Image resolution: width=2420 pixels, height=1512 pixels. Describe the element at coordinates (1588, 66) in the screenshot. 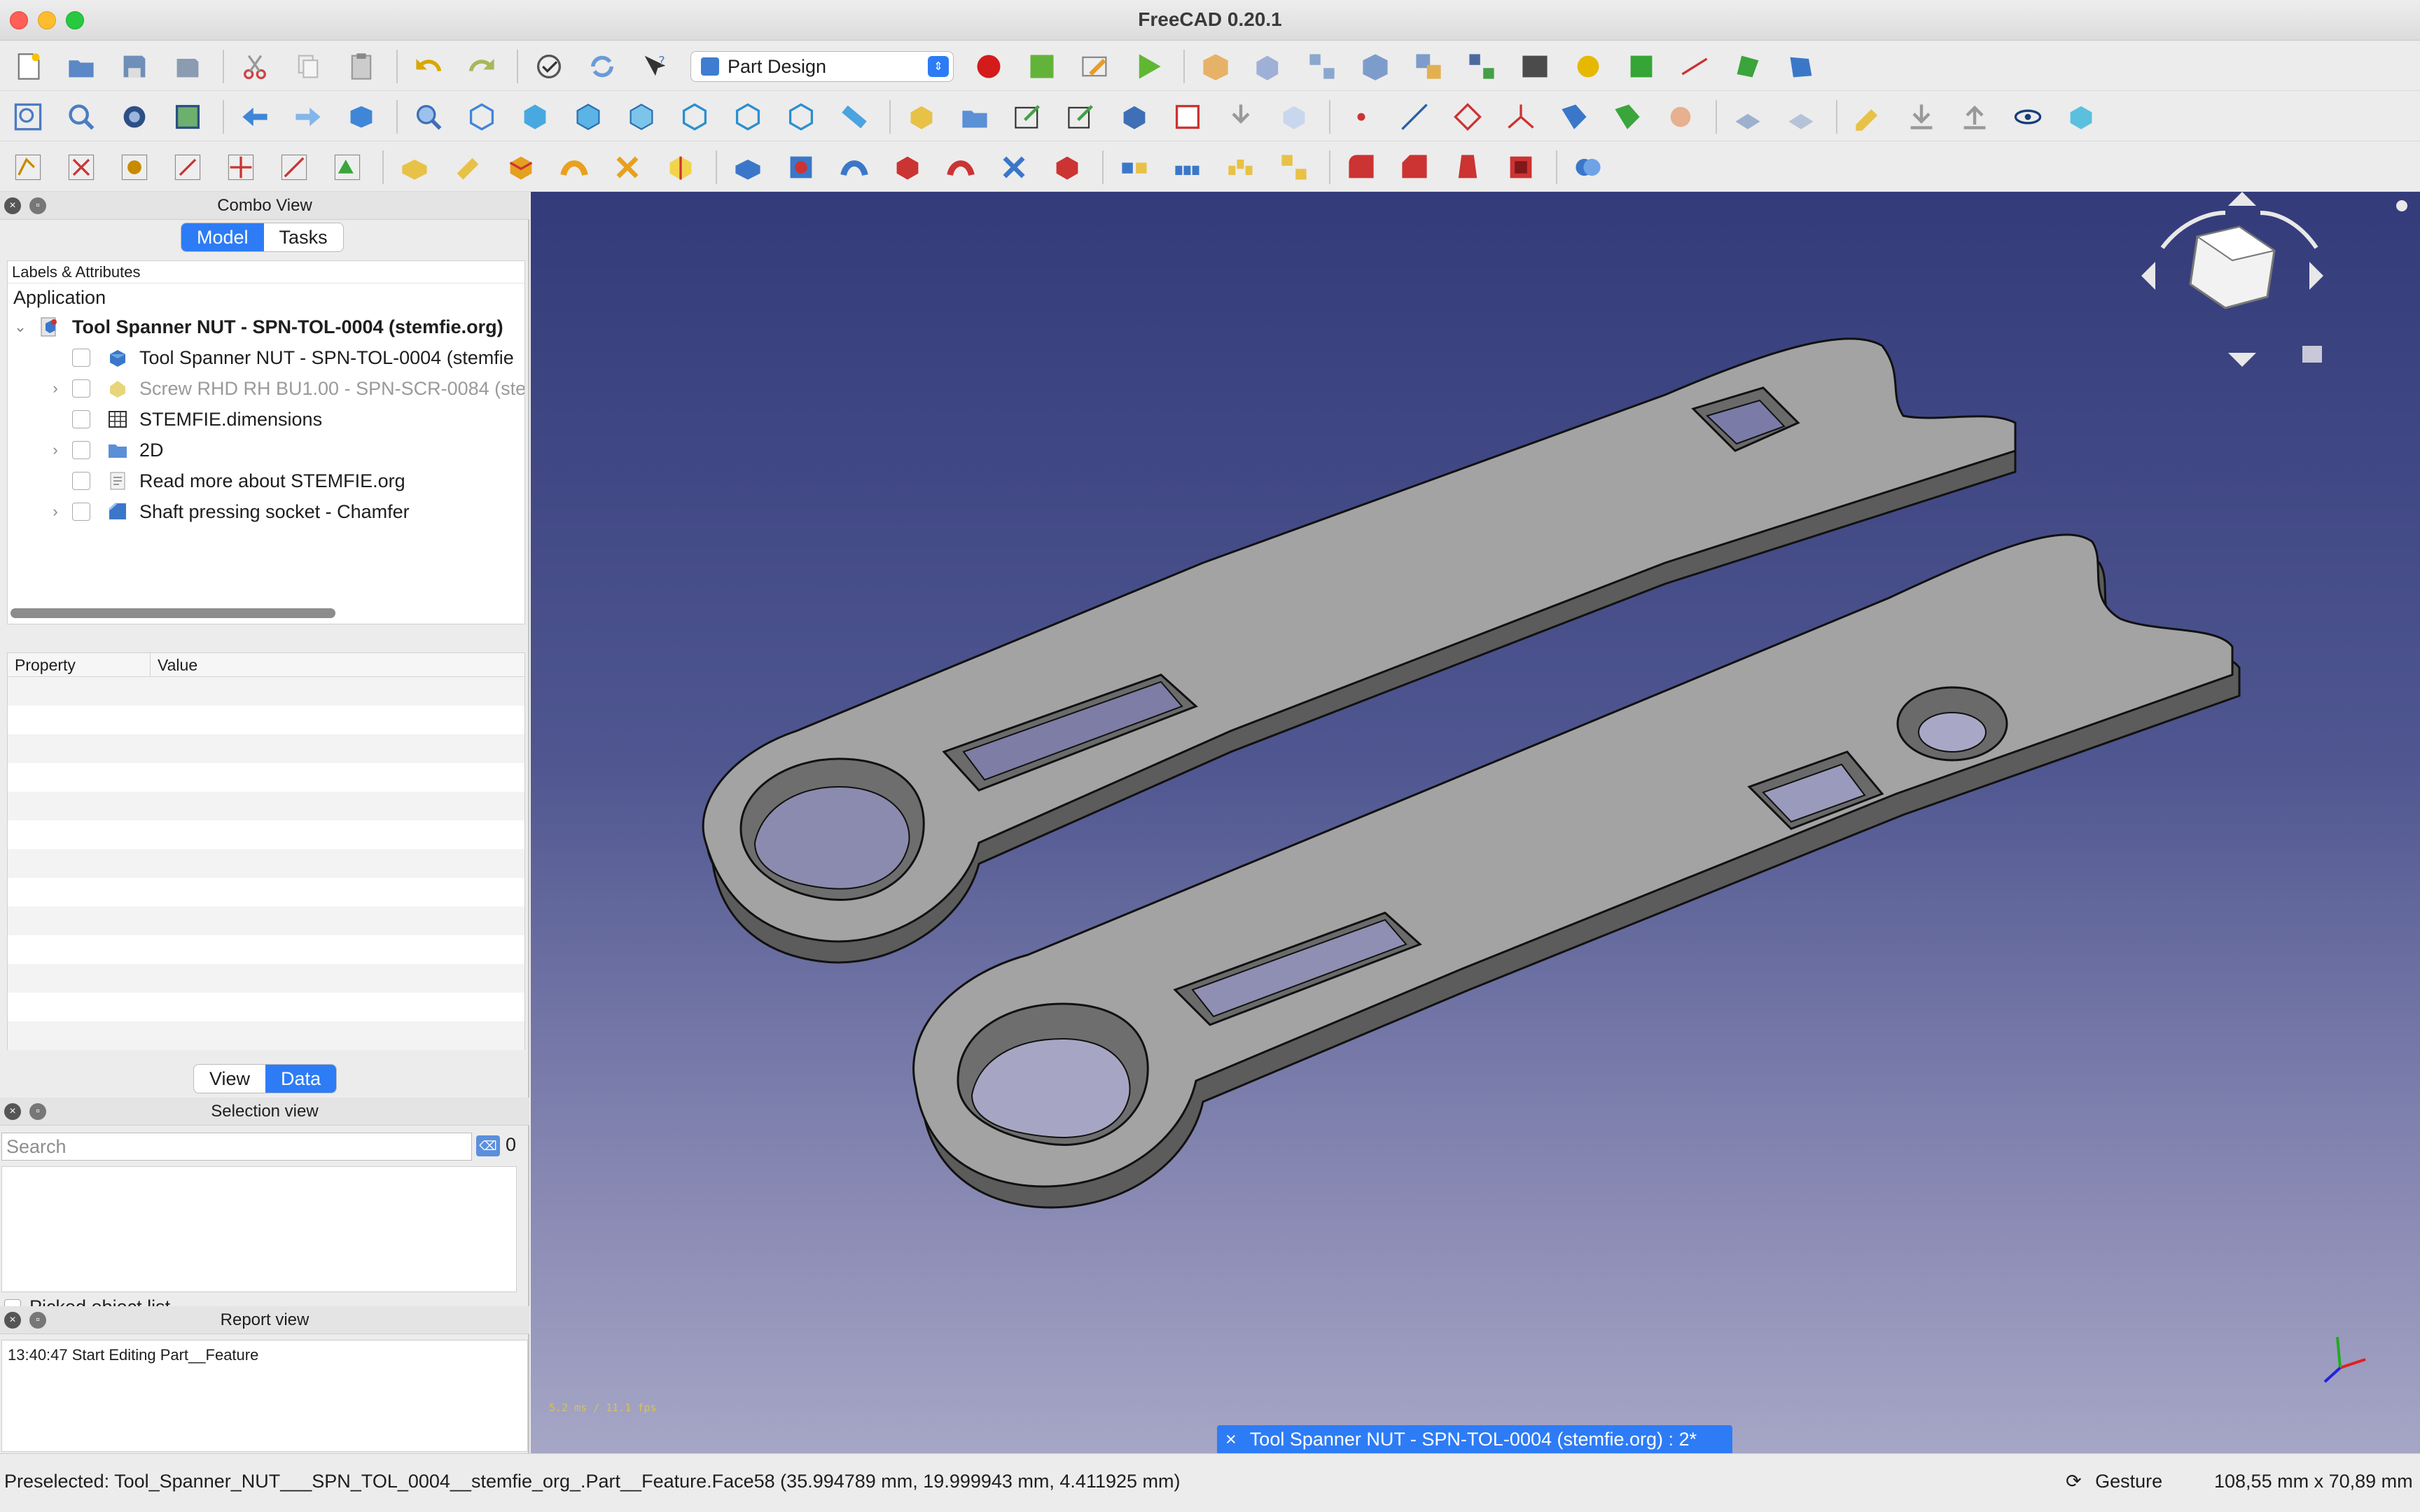

I see `addon-icon` at that location.